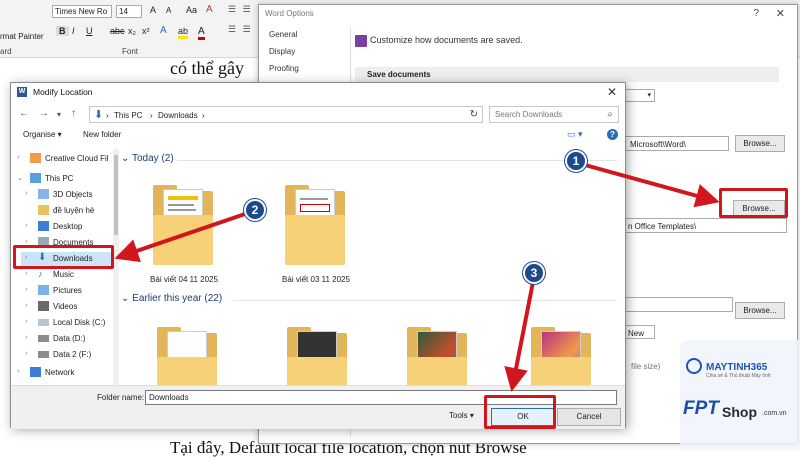  Describe the element at coordinates (534, 273) in the screenshot. I see `step-badge-3: 3` at that location.